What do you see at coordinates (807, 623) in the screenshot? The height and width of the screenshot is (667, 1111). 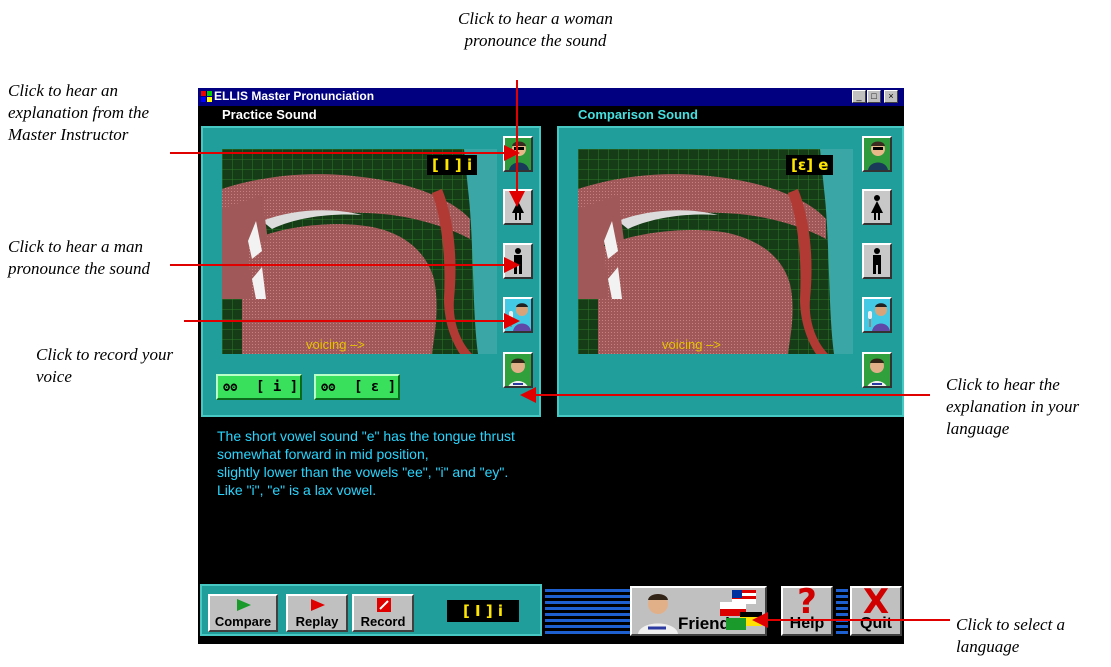 I see `help-label: Help` at bounding box center [807, 623].